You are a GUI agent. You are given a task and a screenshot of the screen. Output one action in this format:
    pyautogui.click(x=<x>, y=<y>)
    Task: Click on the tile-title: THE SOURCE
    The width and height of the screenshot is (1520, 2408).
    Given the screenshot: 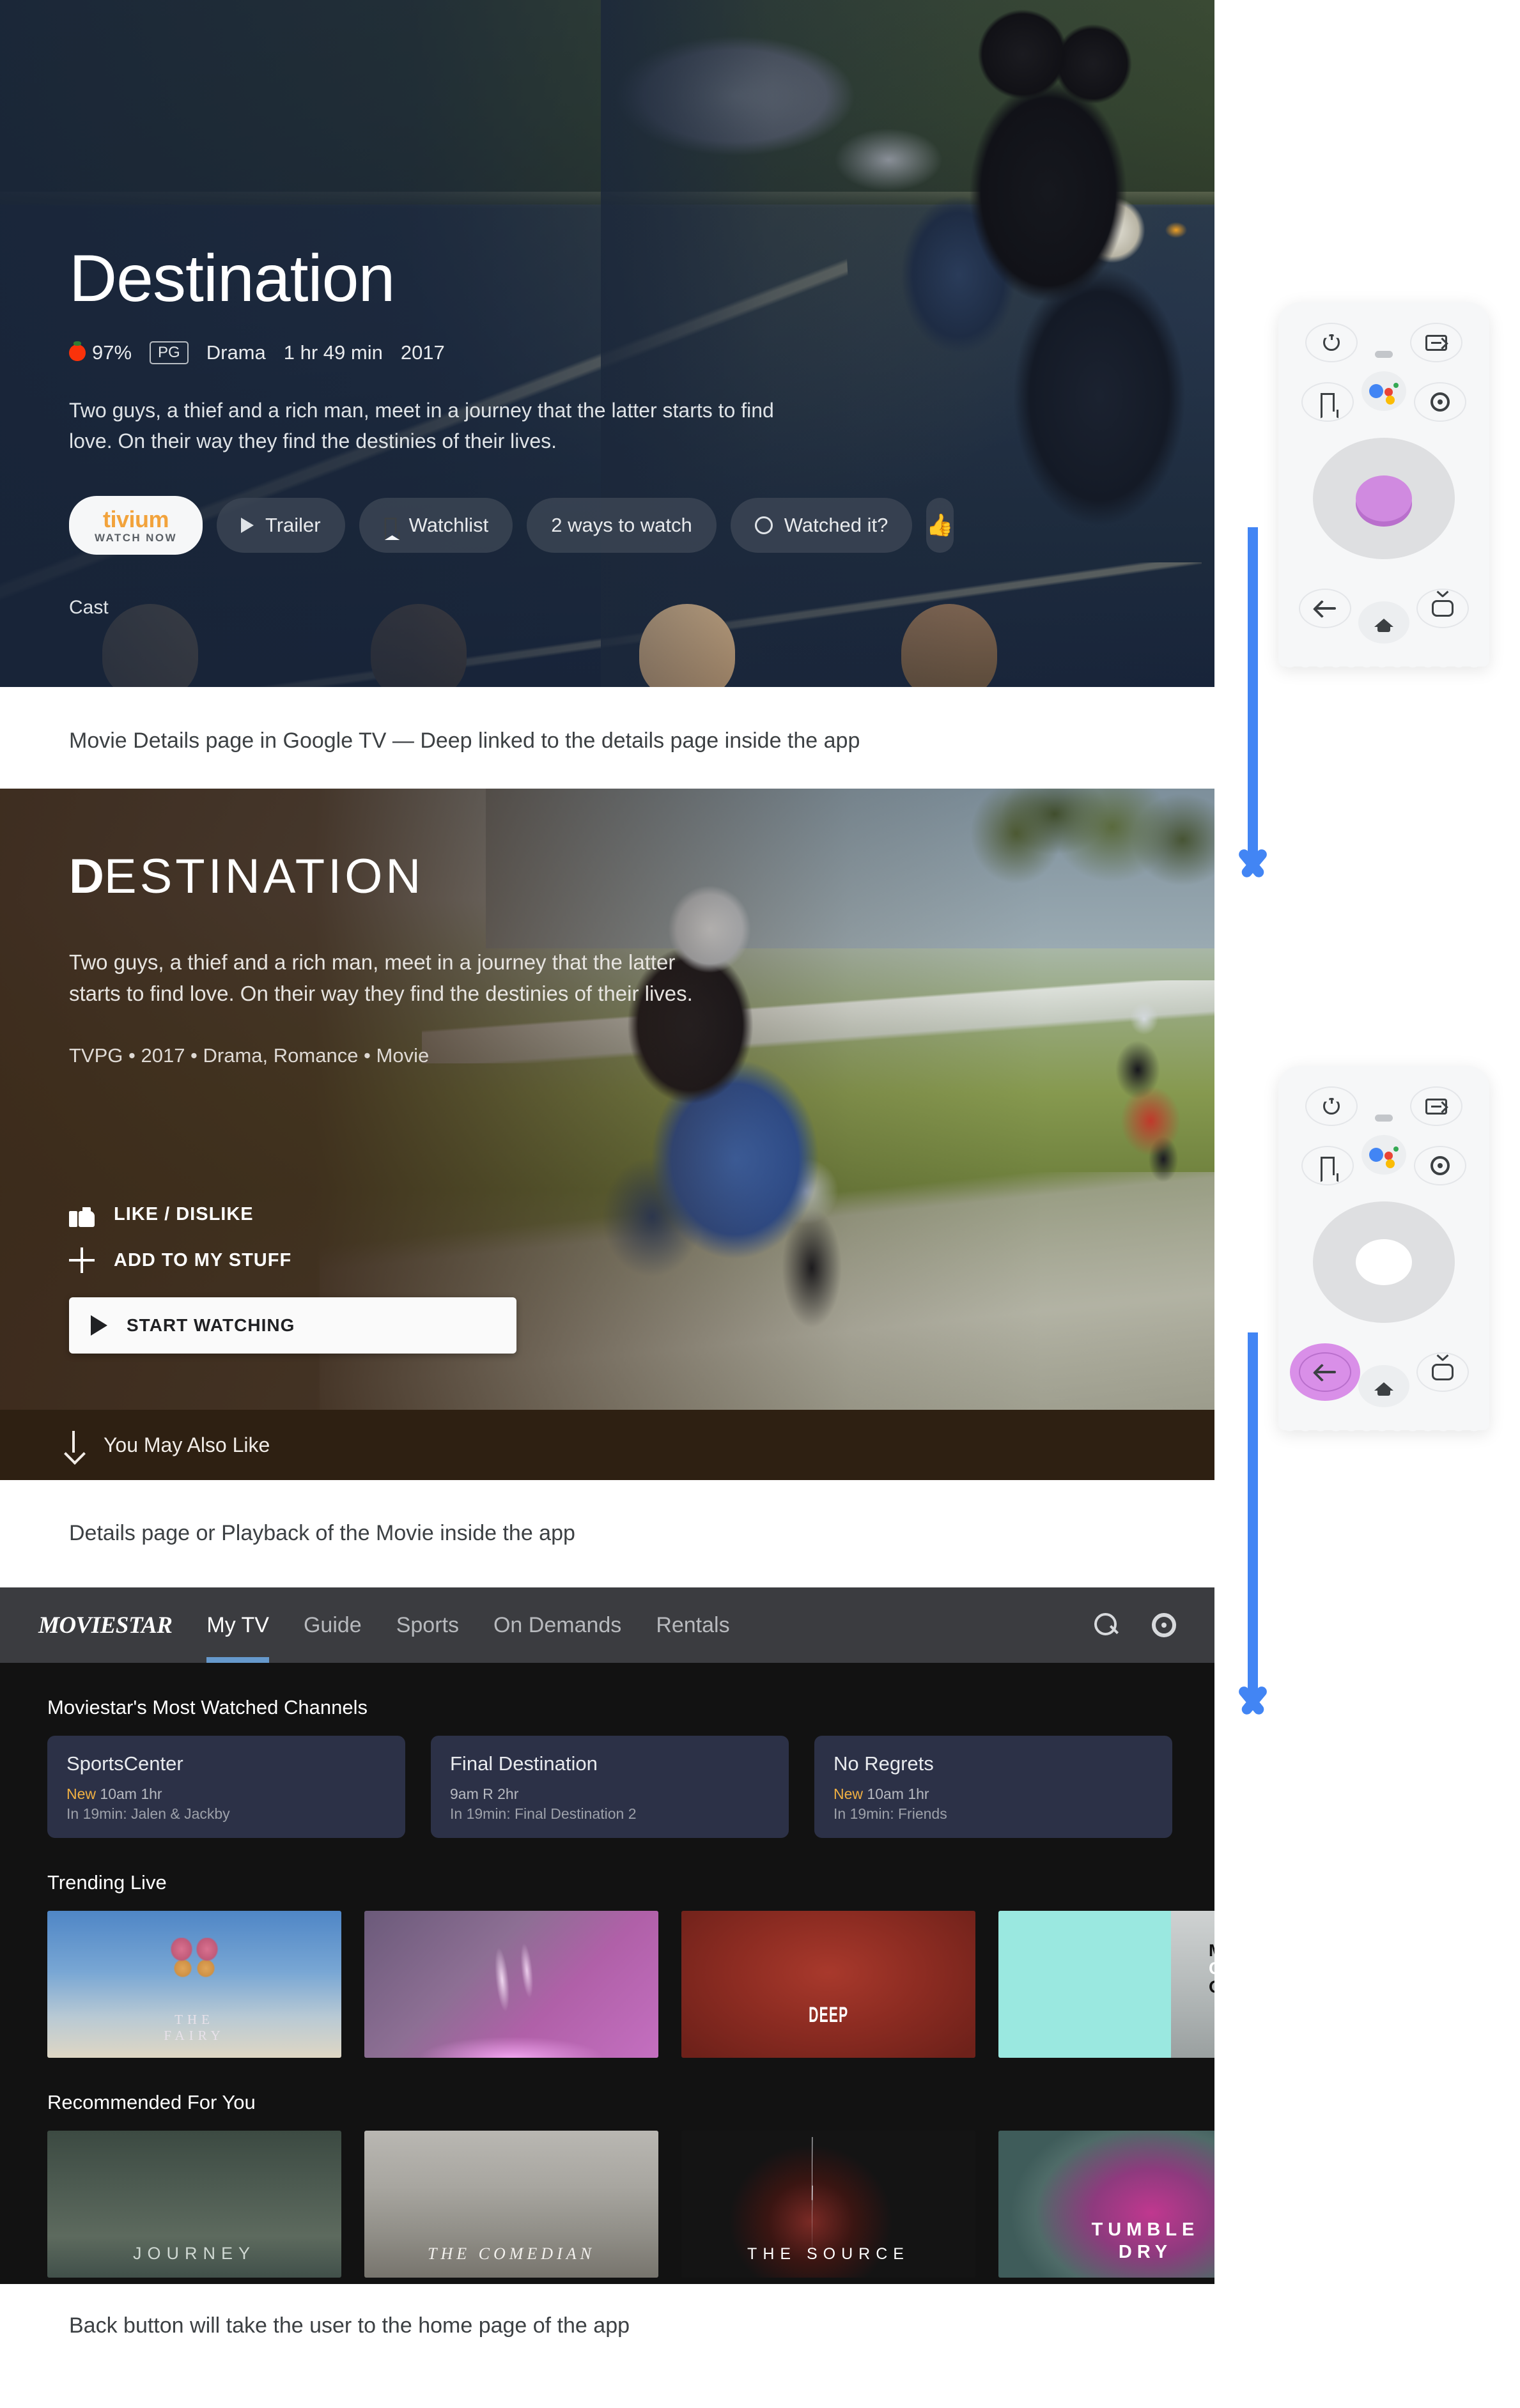 What is the action you would take?
    pyautogui.click(x=828, y=2254)
    